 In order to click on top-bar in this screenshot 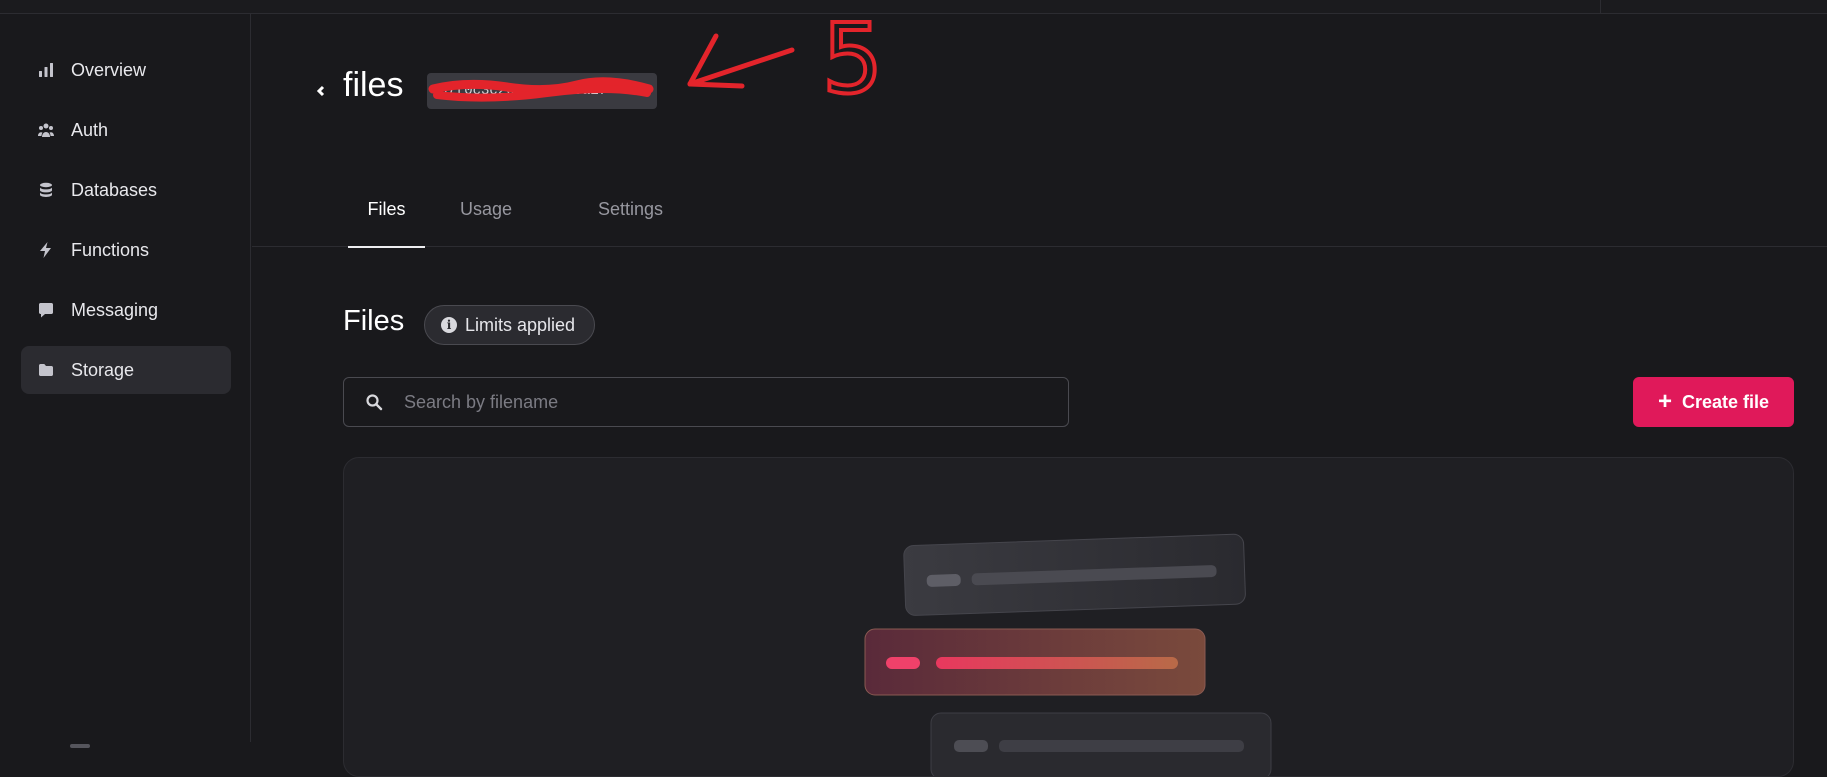, I will do `click(913, 7)`.